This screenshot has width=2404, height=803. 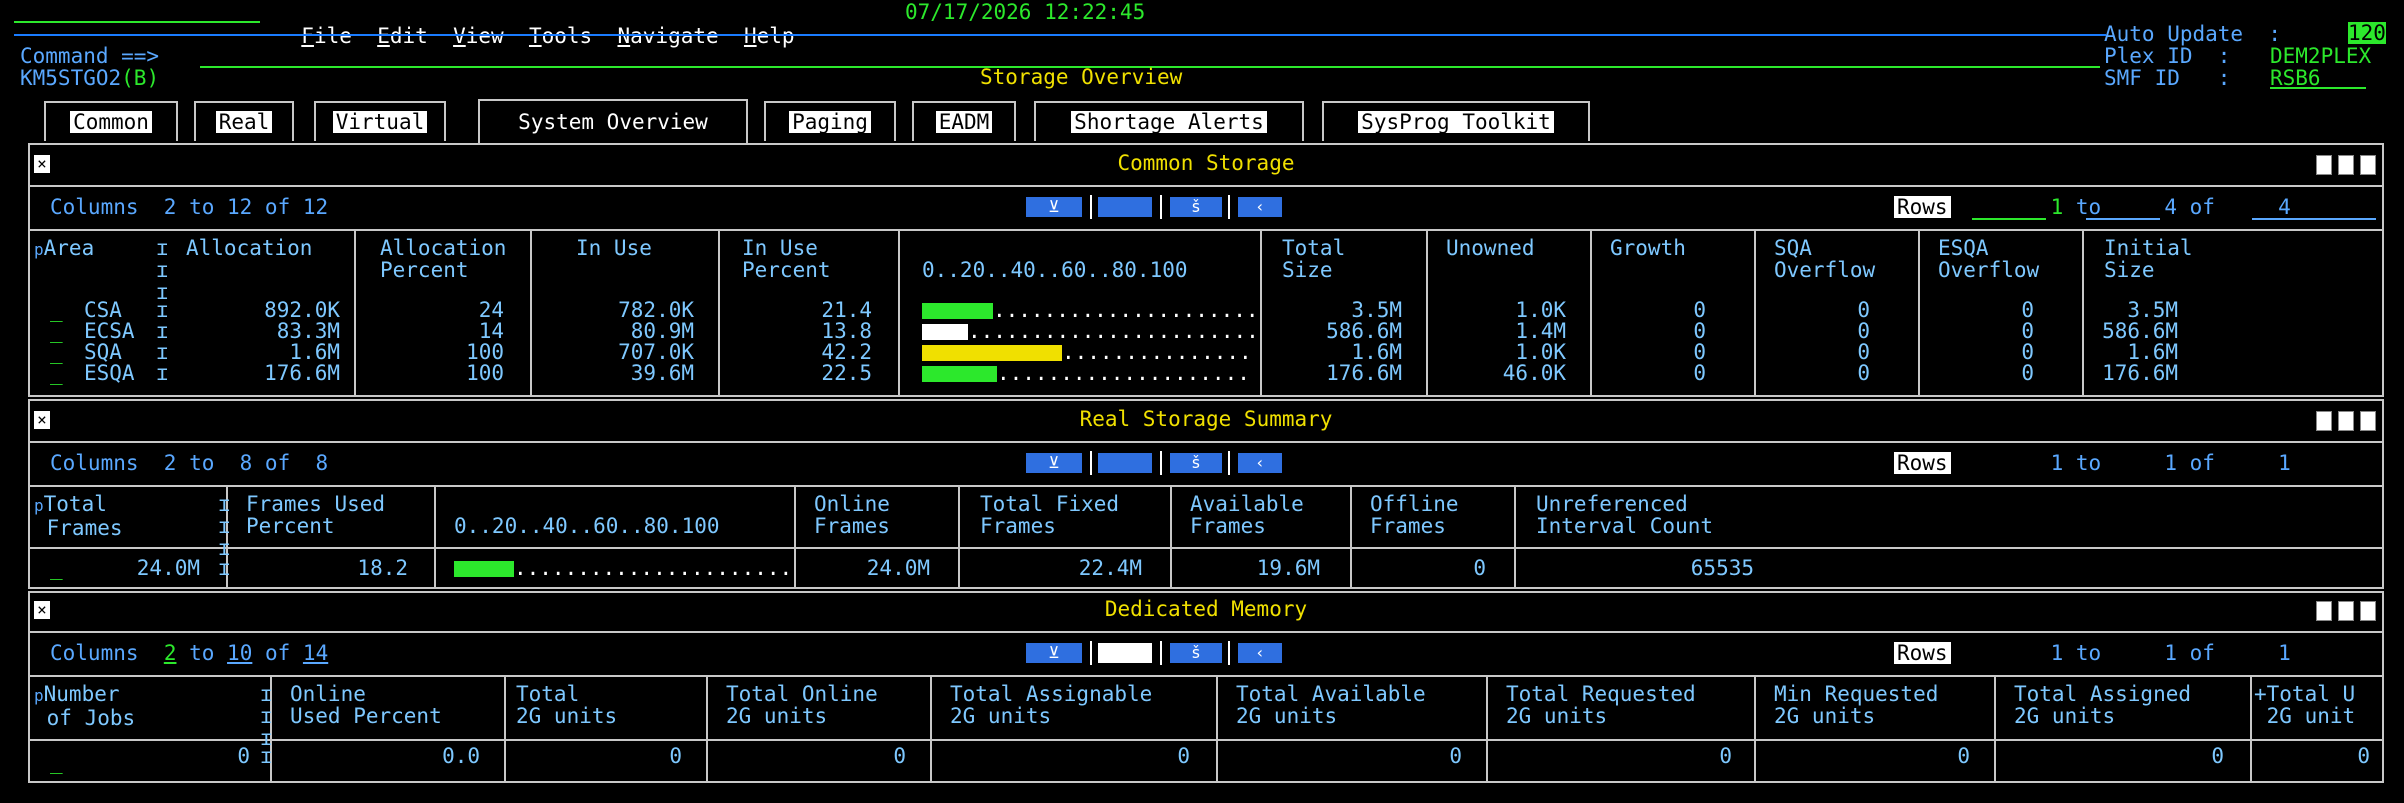 I want to click on menu-edit: Edit, so click(x=402, y=36).